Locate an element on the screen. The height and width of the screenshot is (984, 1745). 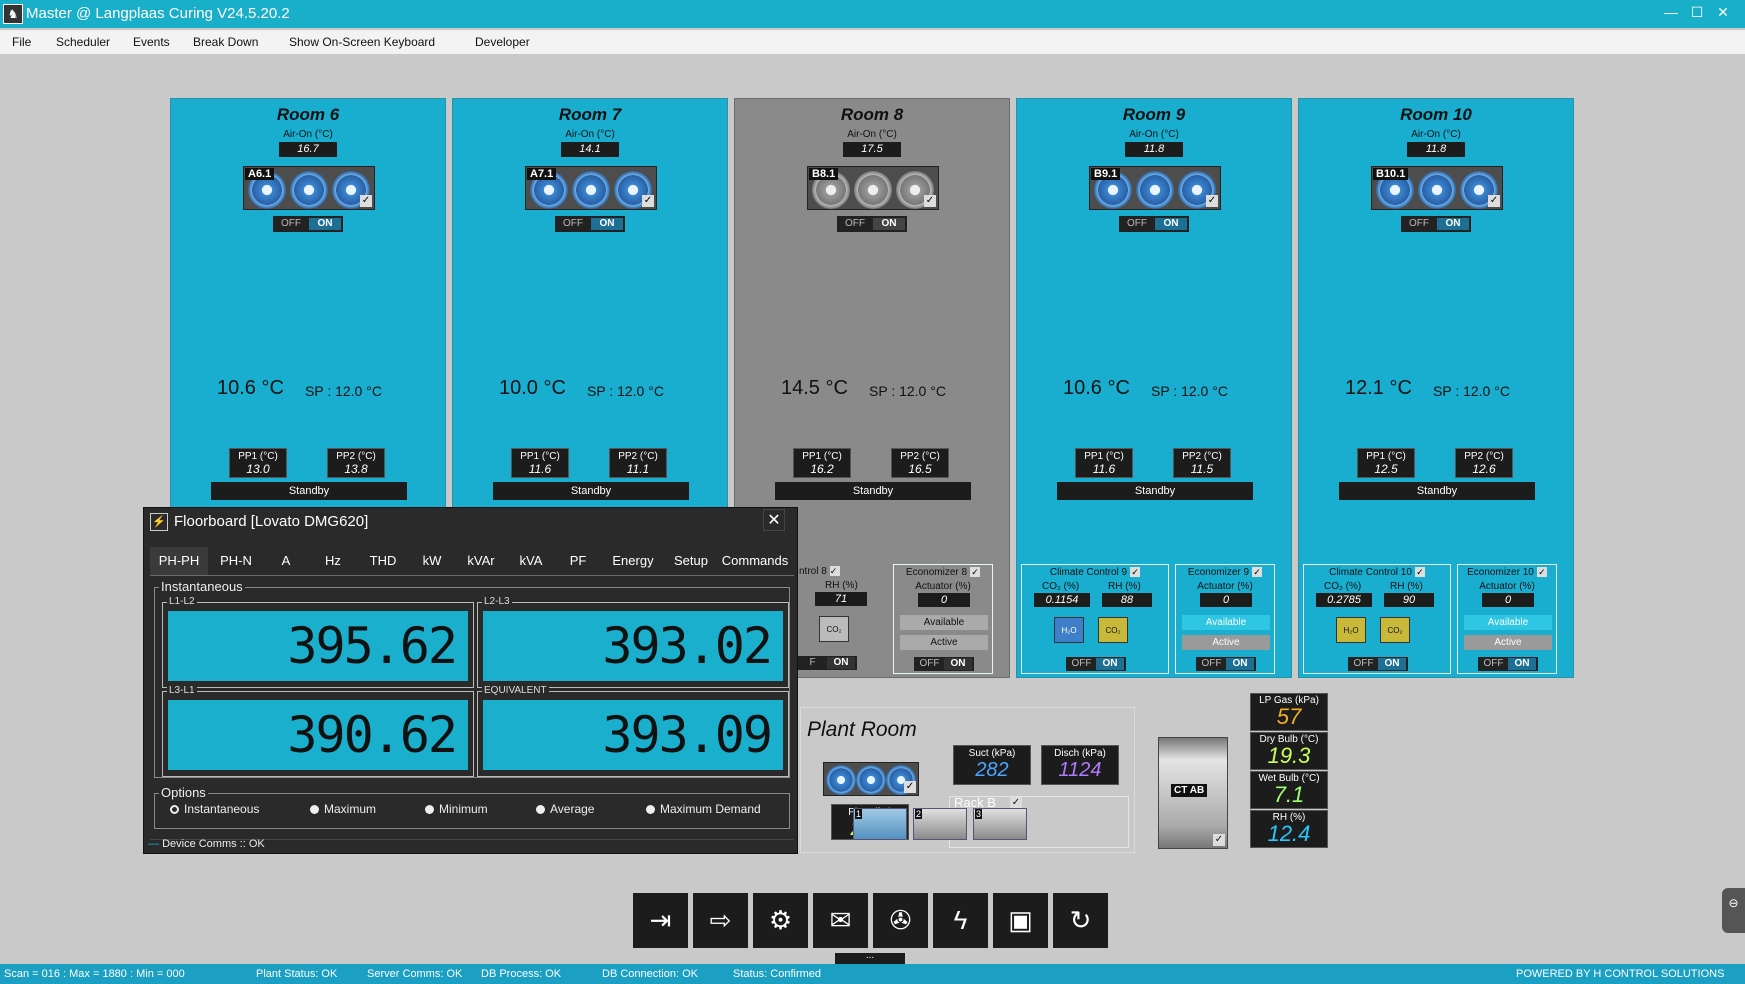
economizer-10-checkbox: ✓ is located at coordinates (1541, 572).